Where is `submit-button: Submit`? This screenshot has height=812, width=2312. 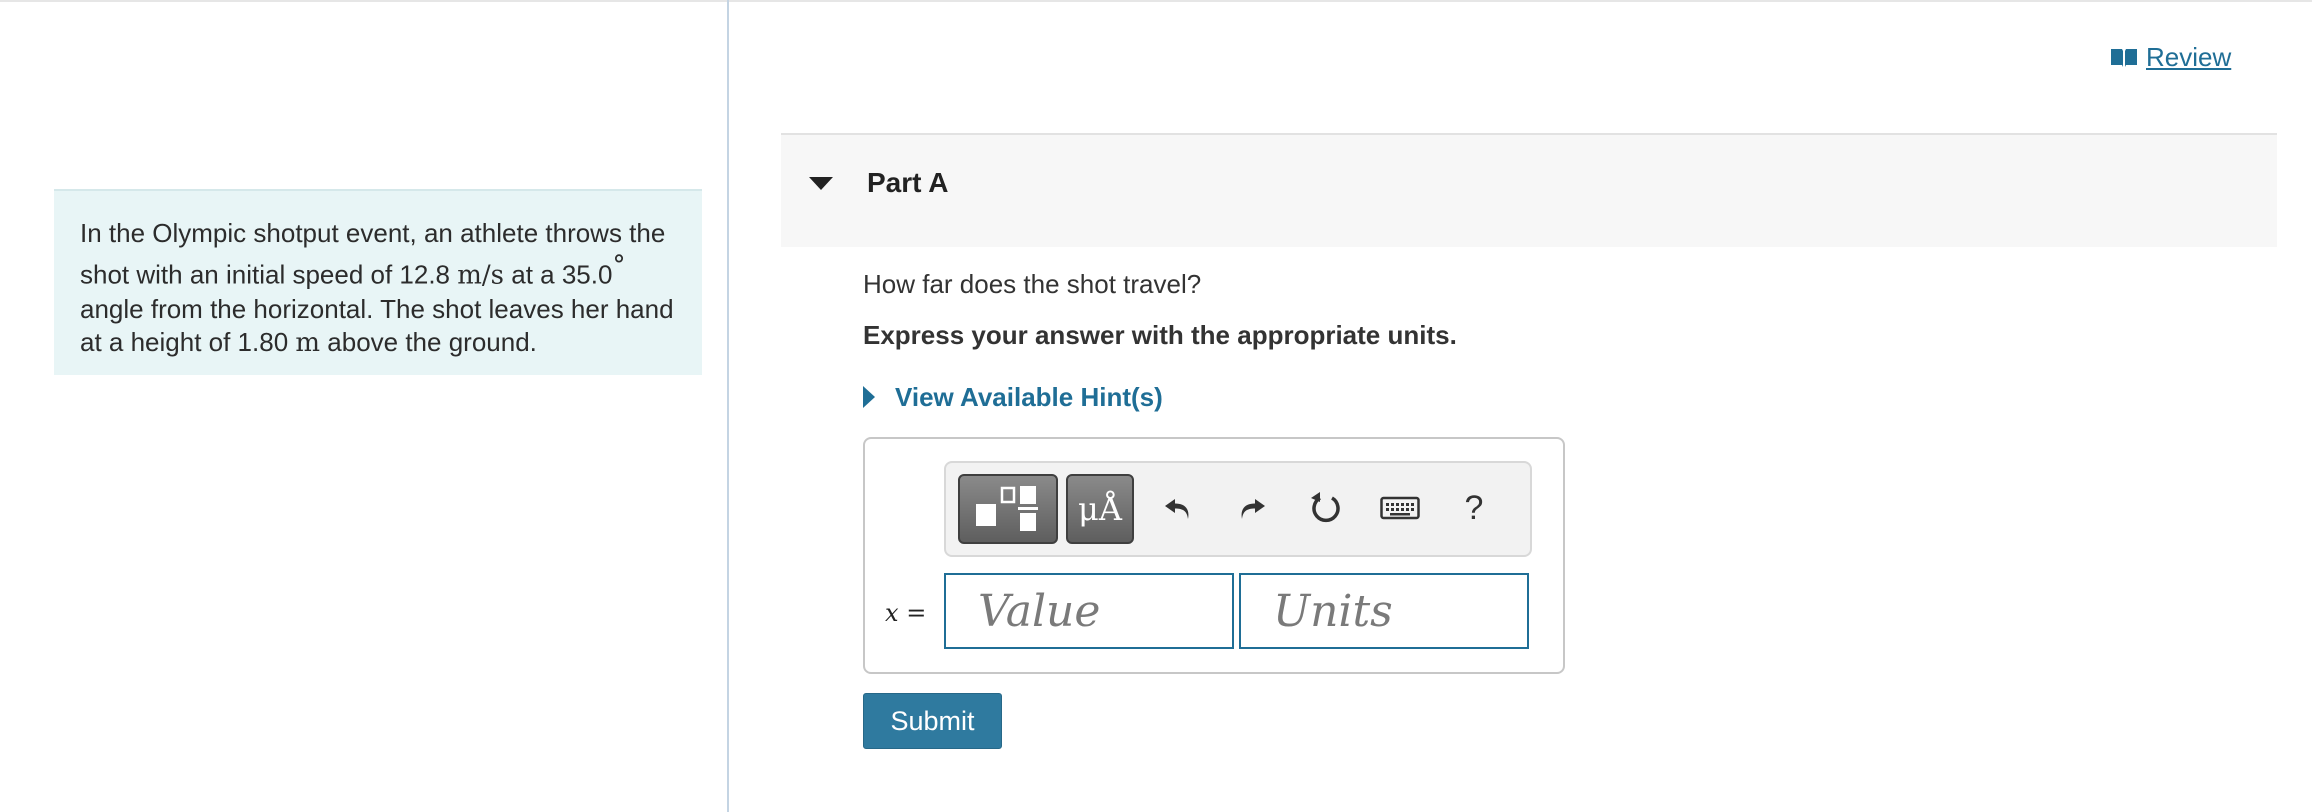 submit-button: Submit is located at coordinates (932, 721).